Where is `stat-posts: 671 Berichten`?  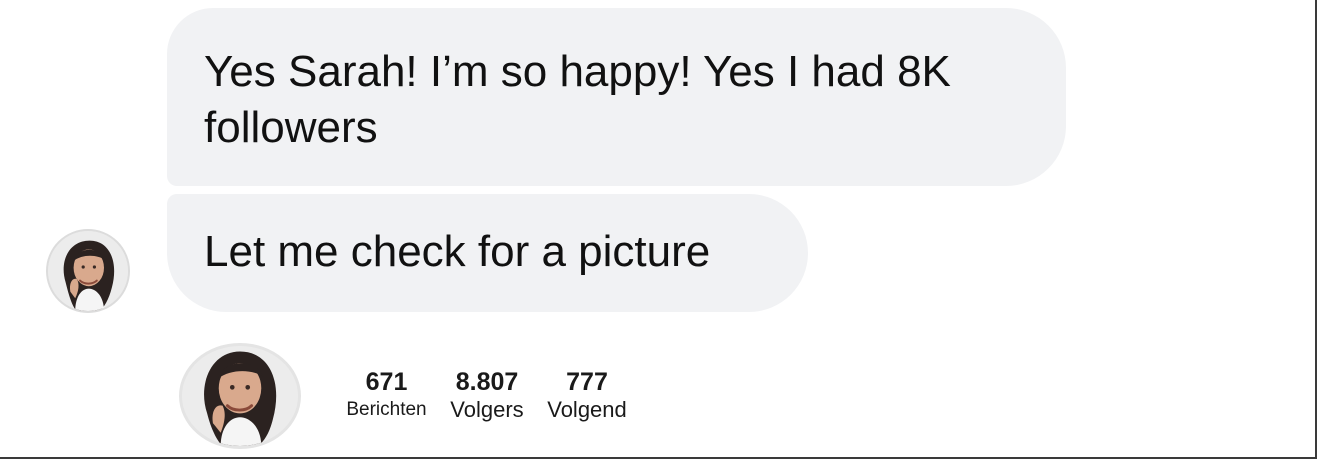 stat-posts: 671 Berichten is located at coordinates (386, 395).